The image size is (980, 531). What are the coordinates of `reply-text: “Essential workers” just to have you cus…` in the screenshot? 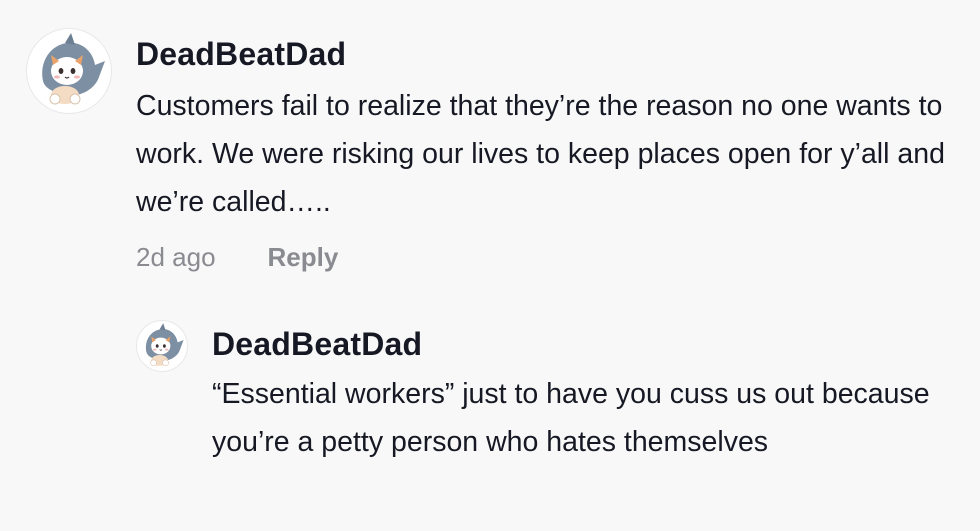 It's located at (571, 418).